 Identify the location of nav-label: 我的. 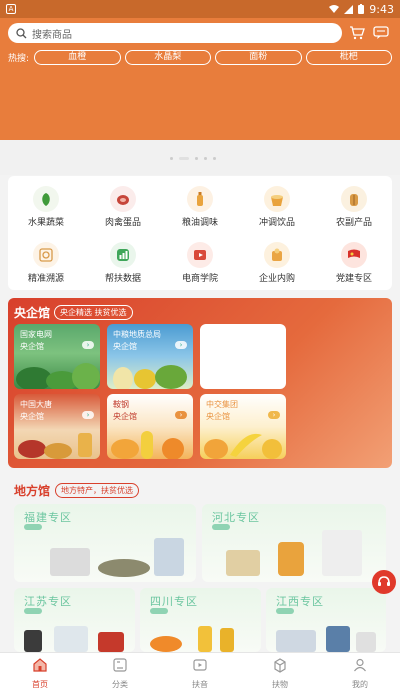
(360, 684).